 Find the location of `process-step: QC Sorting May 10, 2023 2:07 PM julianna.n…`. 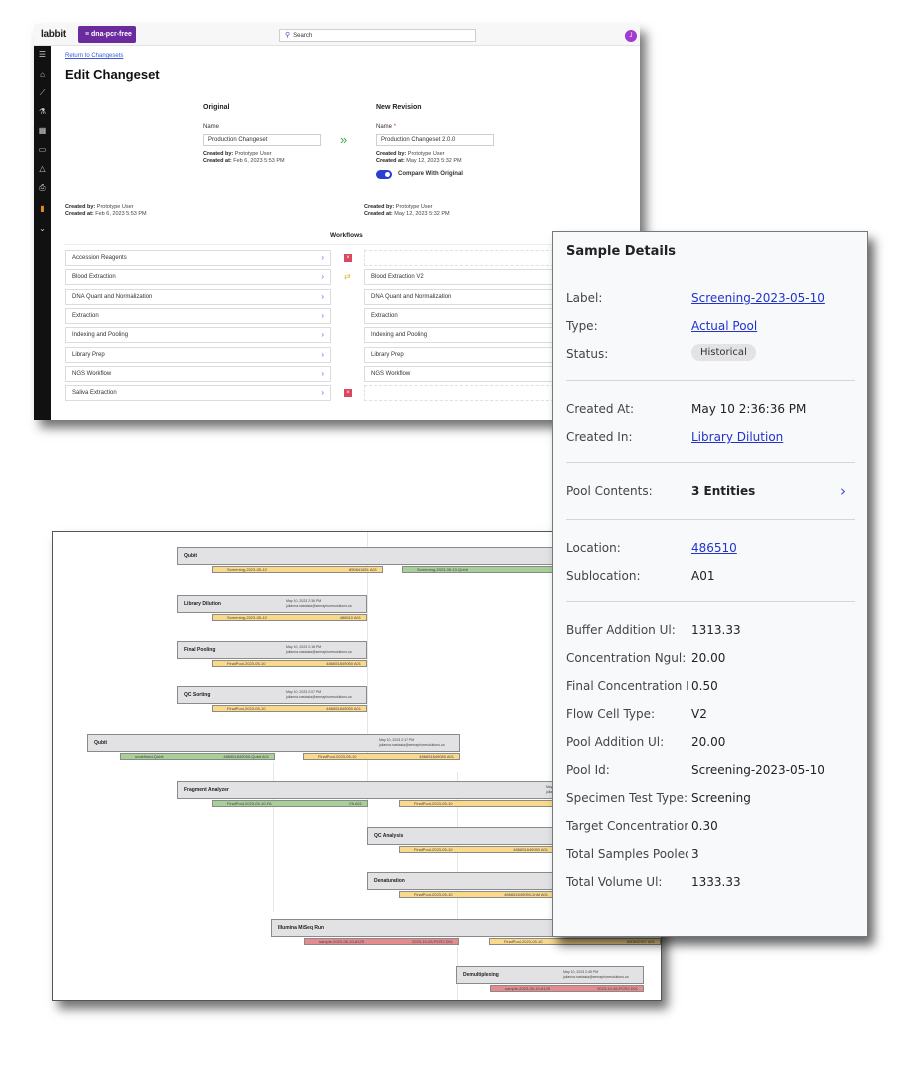

process-step: QC Sorting May 10, 2023 2:07 PM julianna.n… is located at coordinates (272, 695).